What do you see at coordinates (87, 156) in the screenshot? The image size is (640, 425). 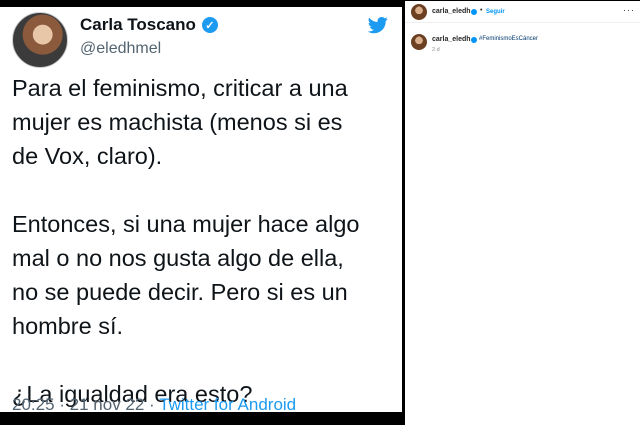 I see `tweet-line: de Vox, claro).` at bounding box center [87, 156].